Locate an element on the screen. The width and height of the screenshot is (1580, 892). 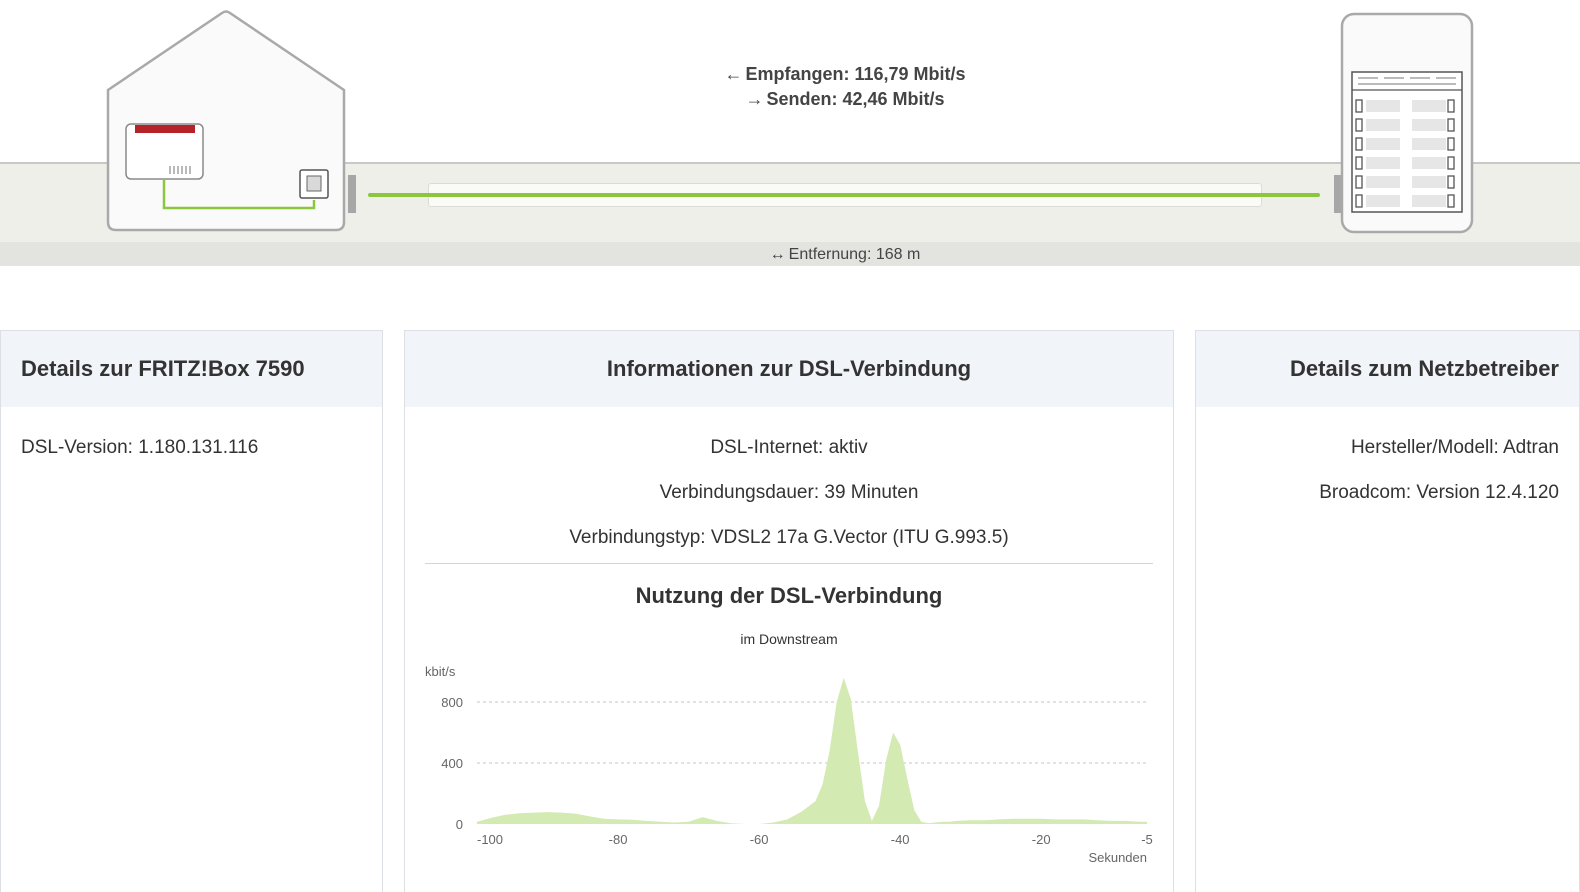
dsl-status: DSL-Internet: aktiv is located at coordinates (789, 447).